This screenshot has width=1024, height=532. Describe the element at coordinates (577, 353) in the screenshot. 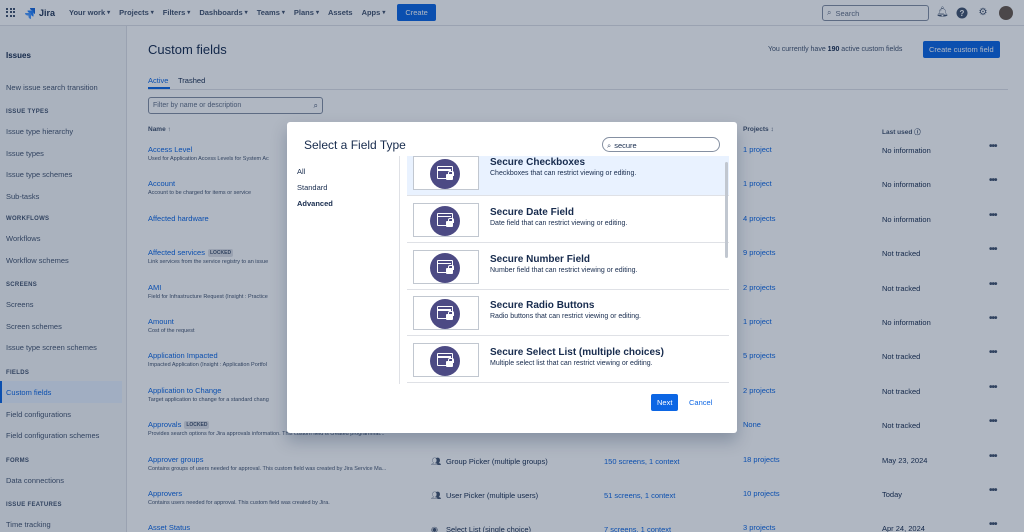

I see `field-type-name: Secure Select List (multiple choices)` at that location.